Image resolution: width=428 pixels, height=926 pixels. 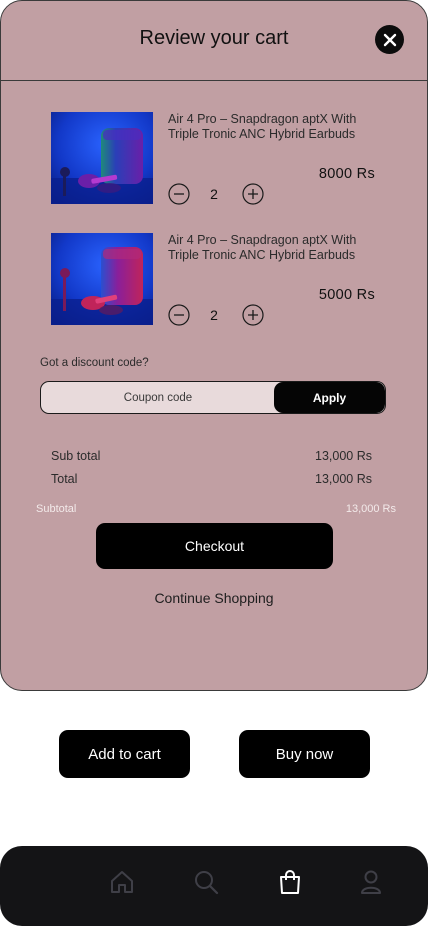 What do you see at coordinates (94, 363) in the screenshot?
I see `discount-label: Got a discount code?` at bounding box center [94, 363].